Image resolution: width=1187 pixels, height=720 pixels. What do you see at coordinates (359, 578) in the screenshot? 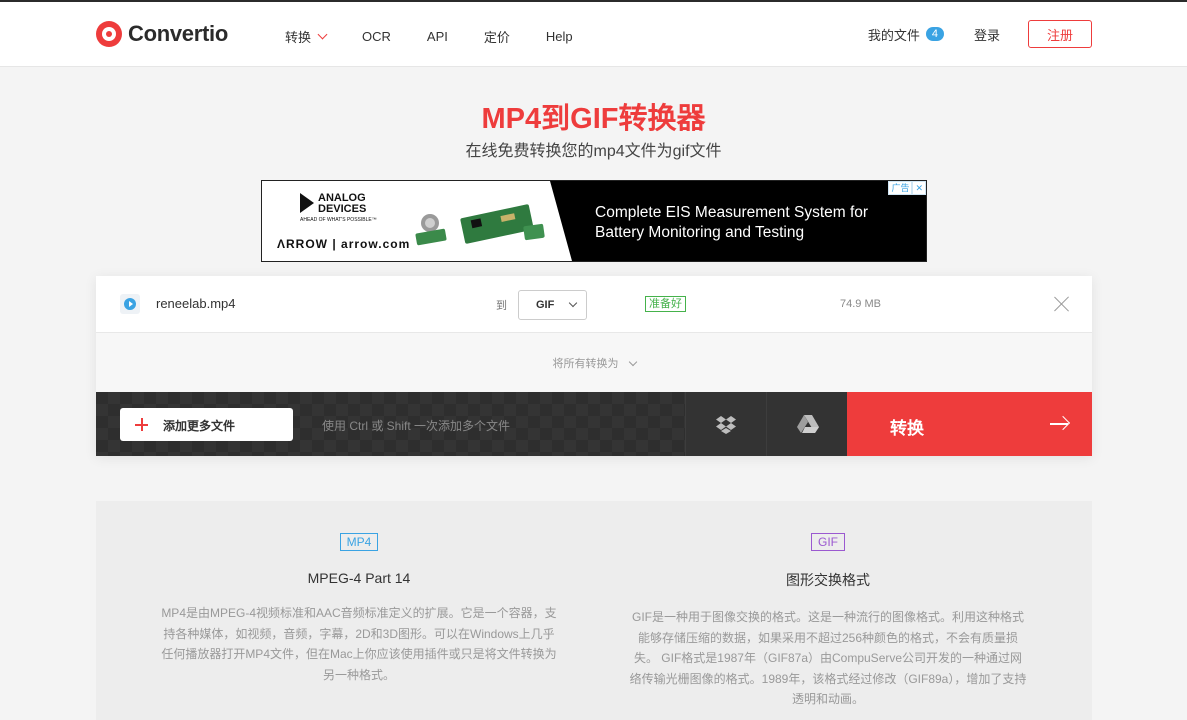
I see `format-title: MPEG-4 Part 14` at bounding box center [359, 578].